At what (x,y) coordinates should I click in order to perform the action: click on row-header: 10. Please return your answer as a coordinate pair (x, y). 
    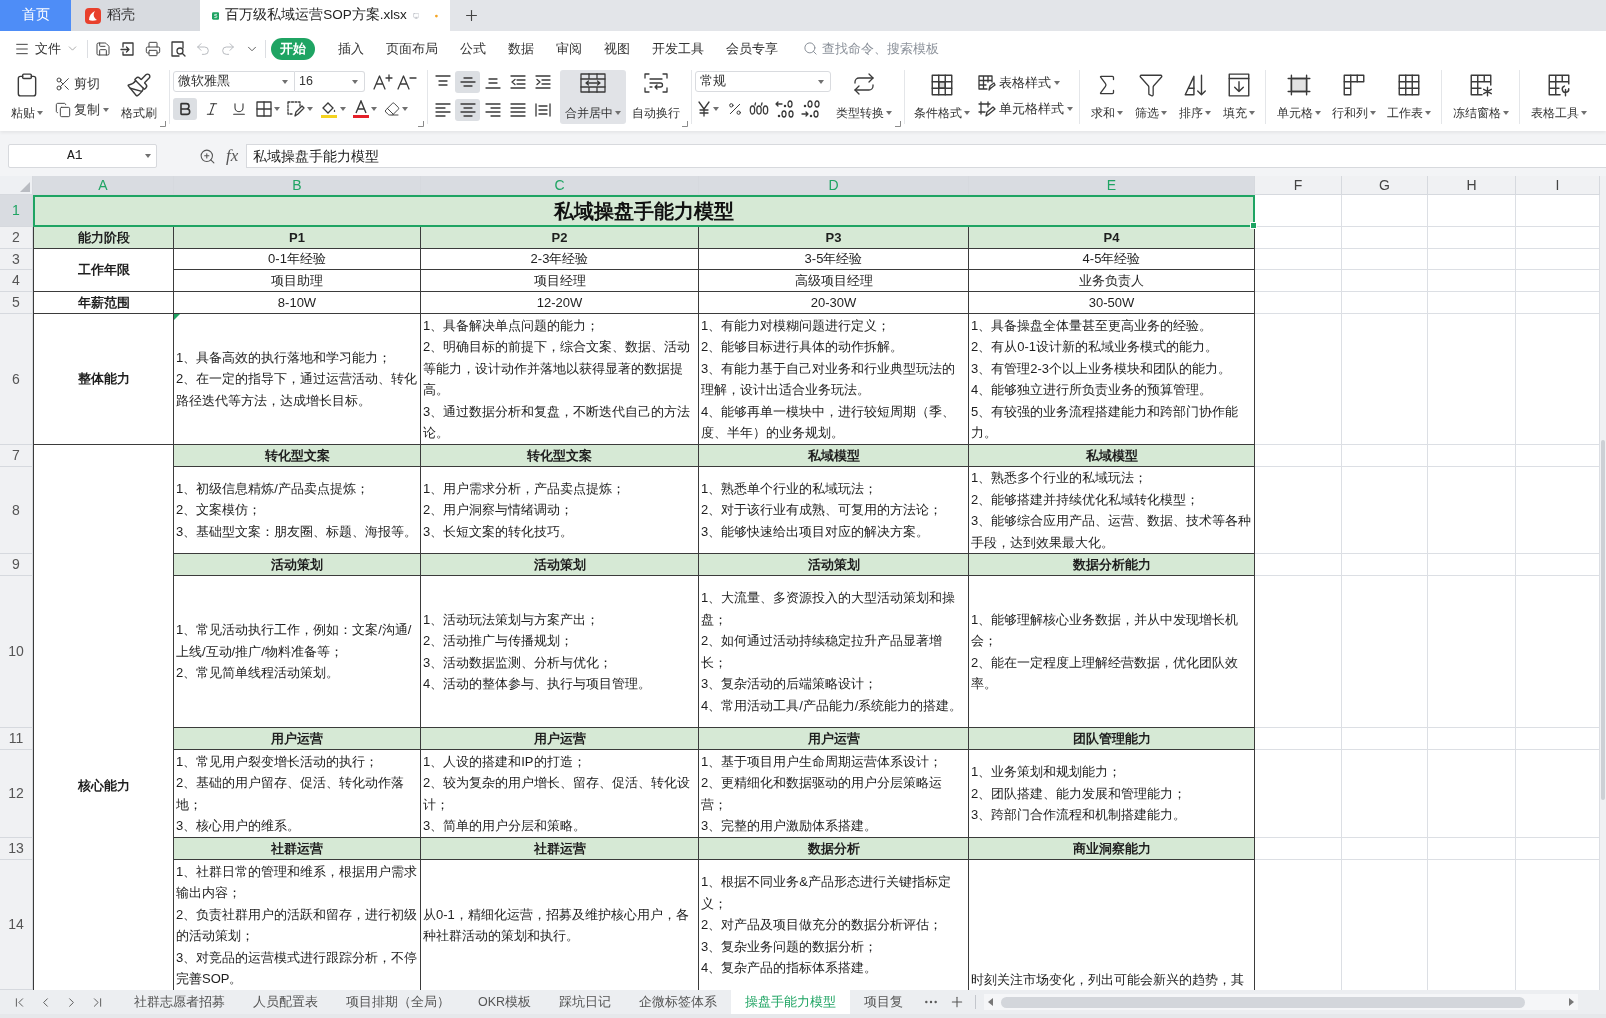
    Looking at the image, I should click on (16, 652).